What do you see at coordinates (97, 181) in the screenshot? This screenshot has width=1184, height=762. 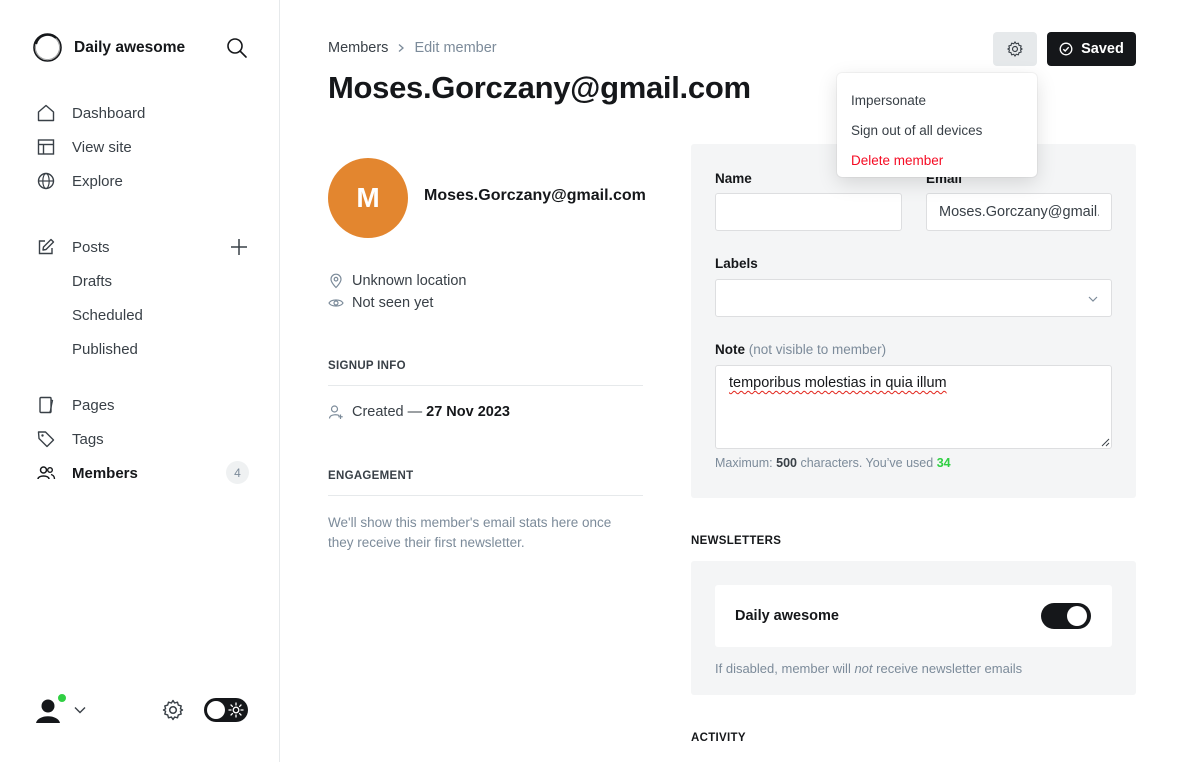 I see `nav-label: Explore` at bounding box center [97, 181].